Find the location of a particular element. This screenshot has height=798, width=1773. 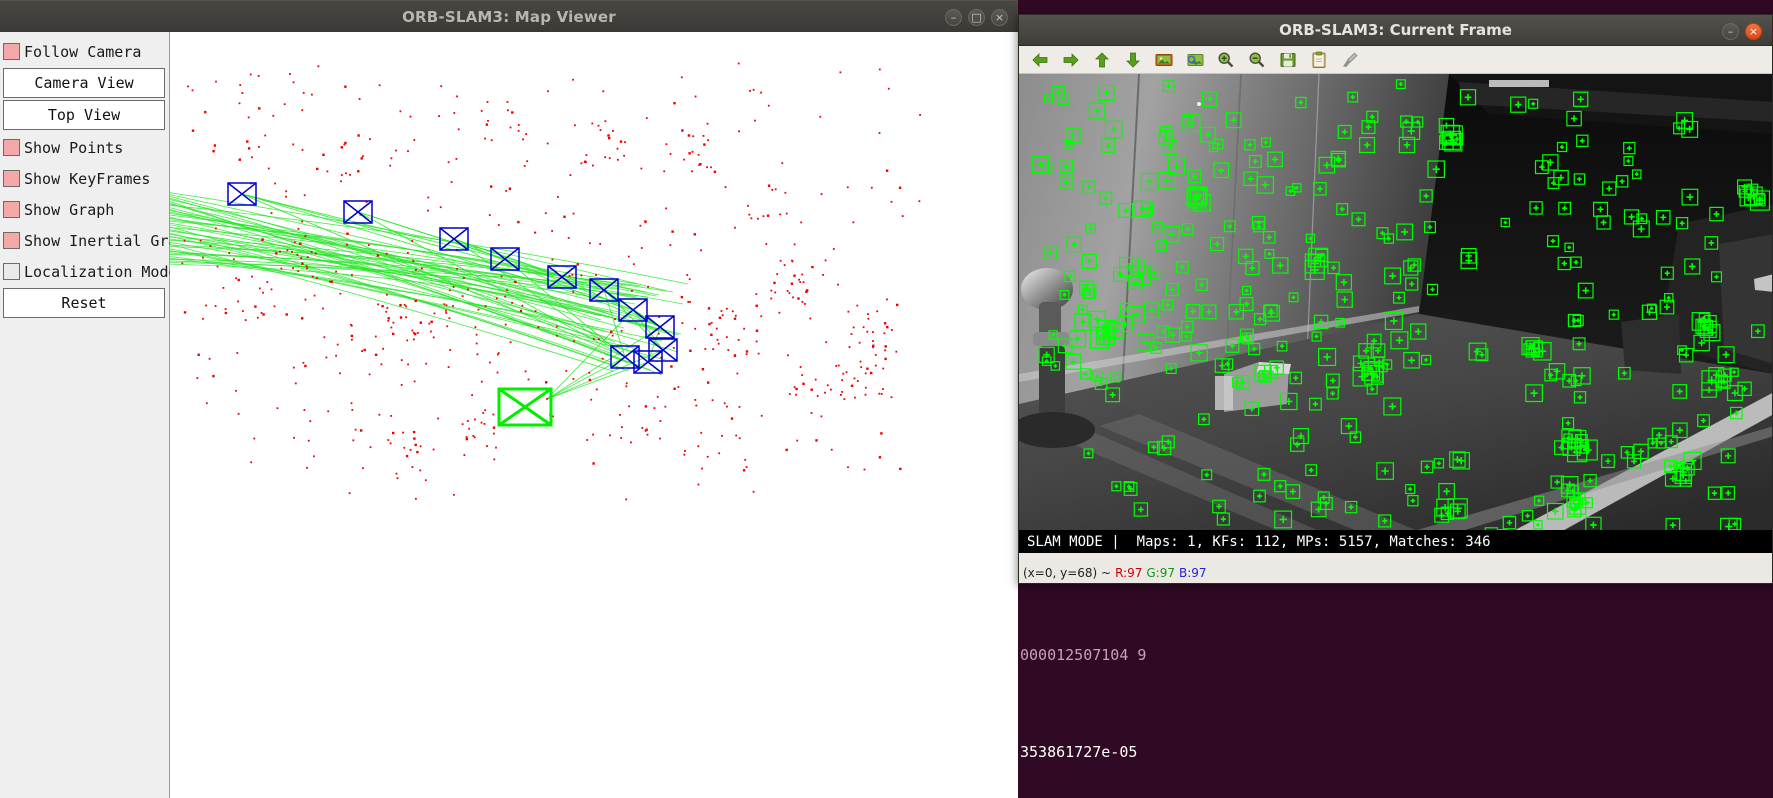

maximize-glyph: □ is located at coordinates (976, 17).